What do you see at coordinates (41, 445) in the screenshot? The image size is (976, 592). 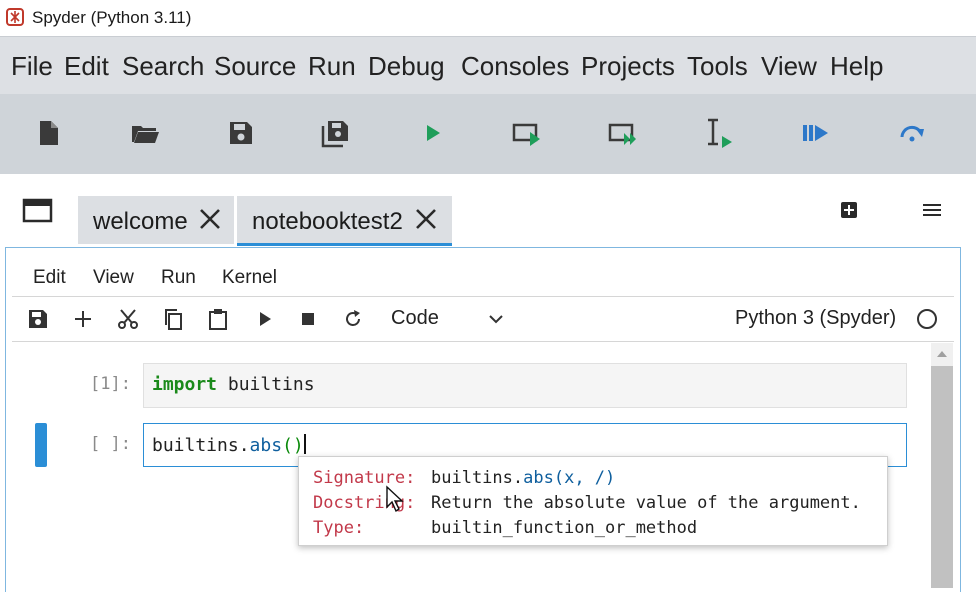 I see `active-cell-marker` at bounding box center [41, 445].